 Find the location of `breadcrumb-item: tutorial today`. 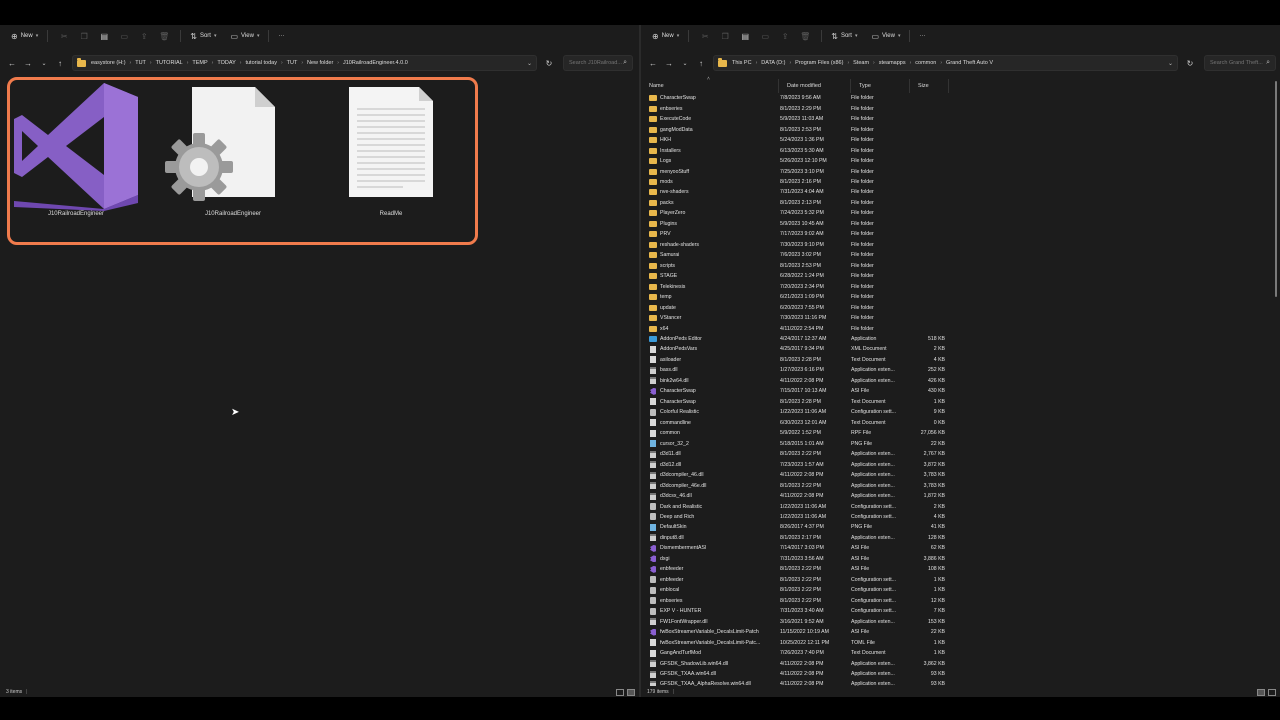

breadcrumb-item: tutorial today is located at coordinates (261, 63).